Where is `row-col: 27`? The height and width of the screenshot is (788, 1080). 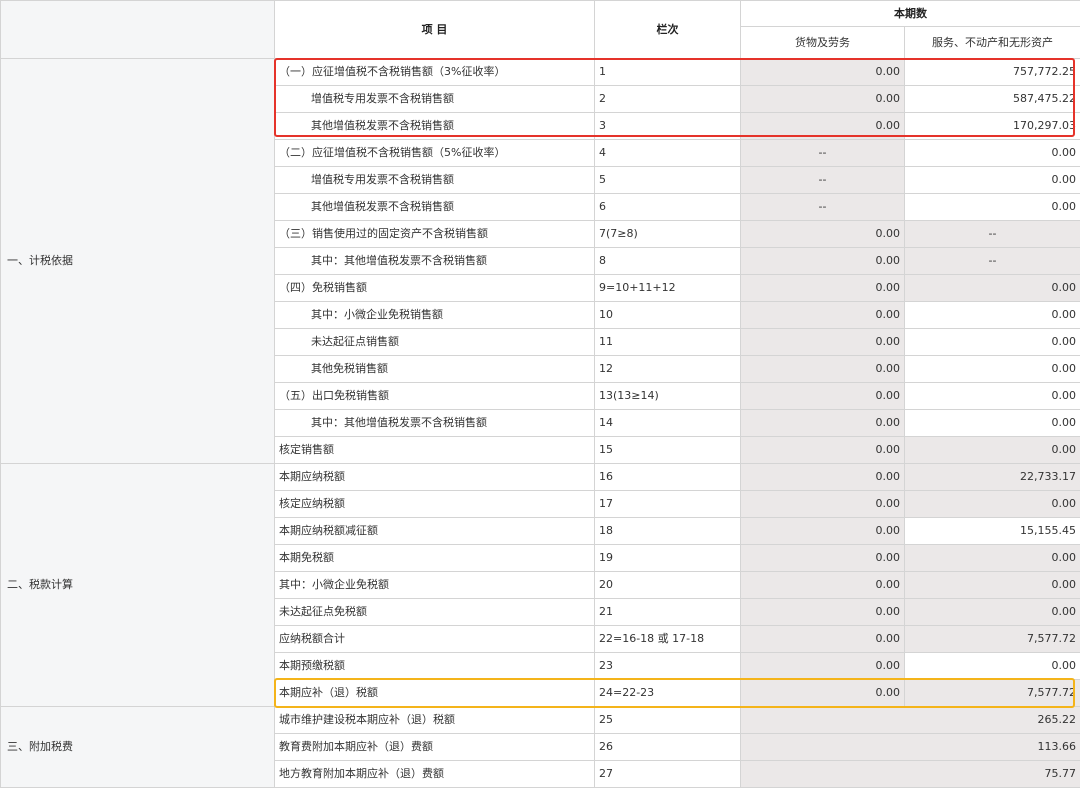 row-col: 27 is located at coordinates (668, 774).